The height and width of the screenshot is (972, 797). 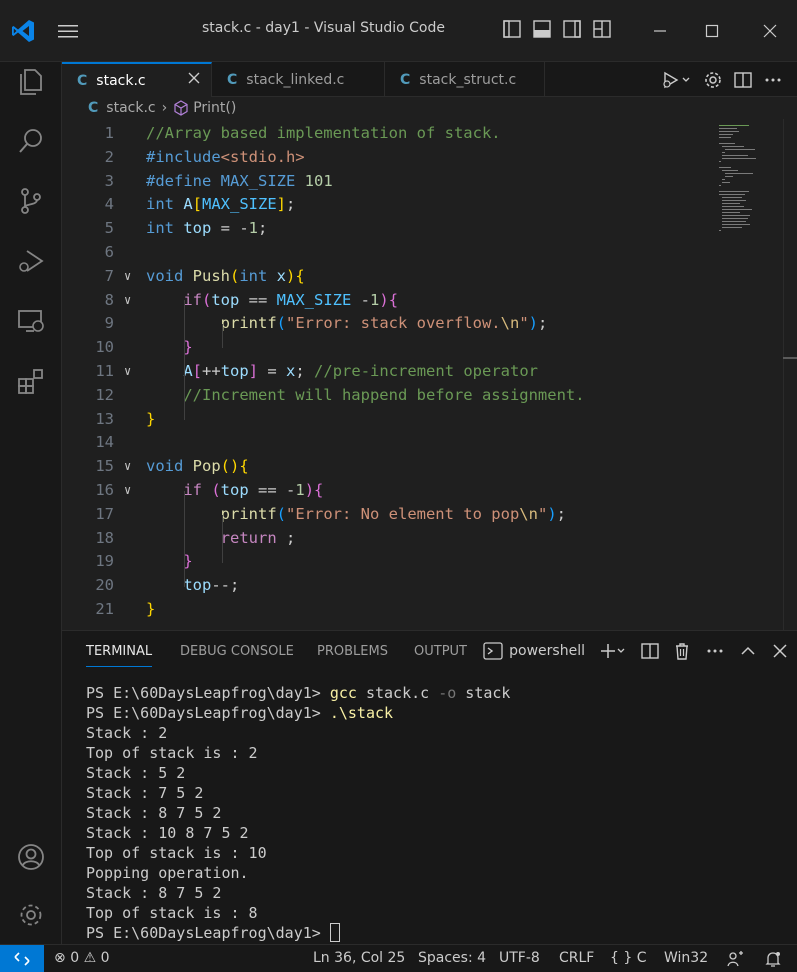 I want to click on terminal-text: Stack : 7 5 2, so click(x=145, y=793).